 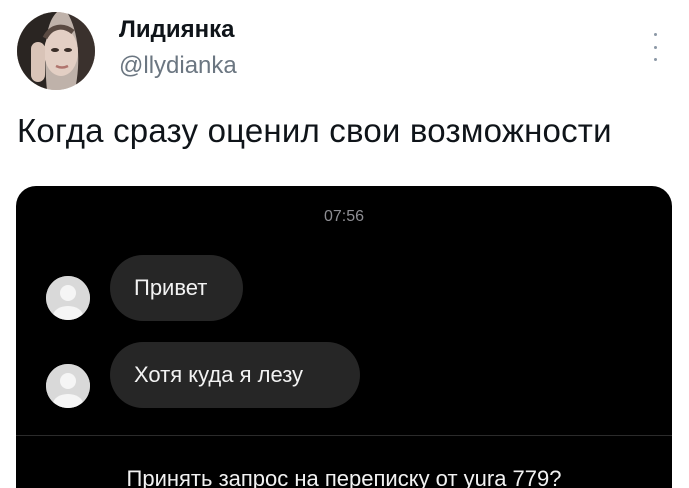 What do you see at coordinates (344, 477) in the screenshot?
I see `message-request-prompt: Принять запрос на переписку от yura 779?` at bounding box center [344, 477].